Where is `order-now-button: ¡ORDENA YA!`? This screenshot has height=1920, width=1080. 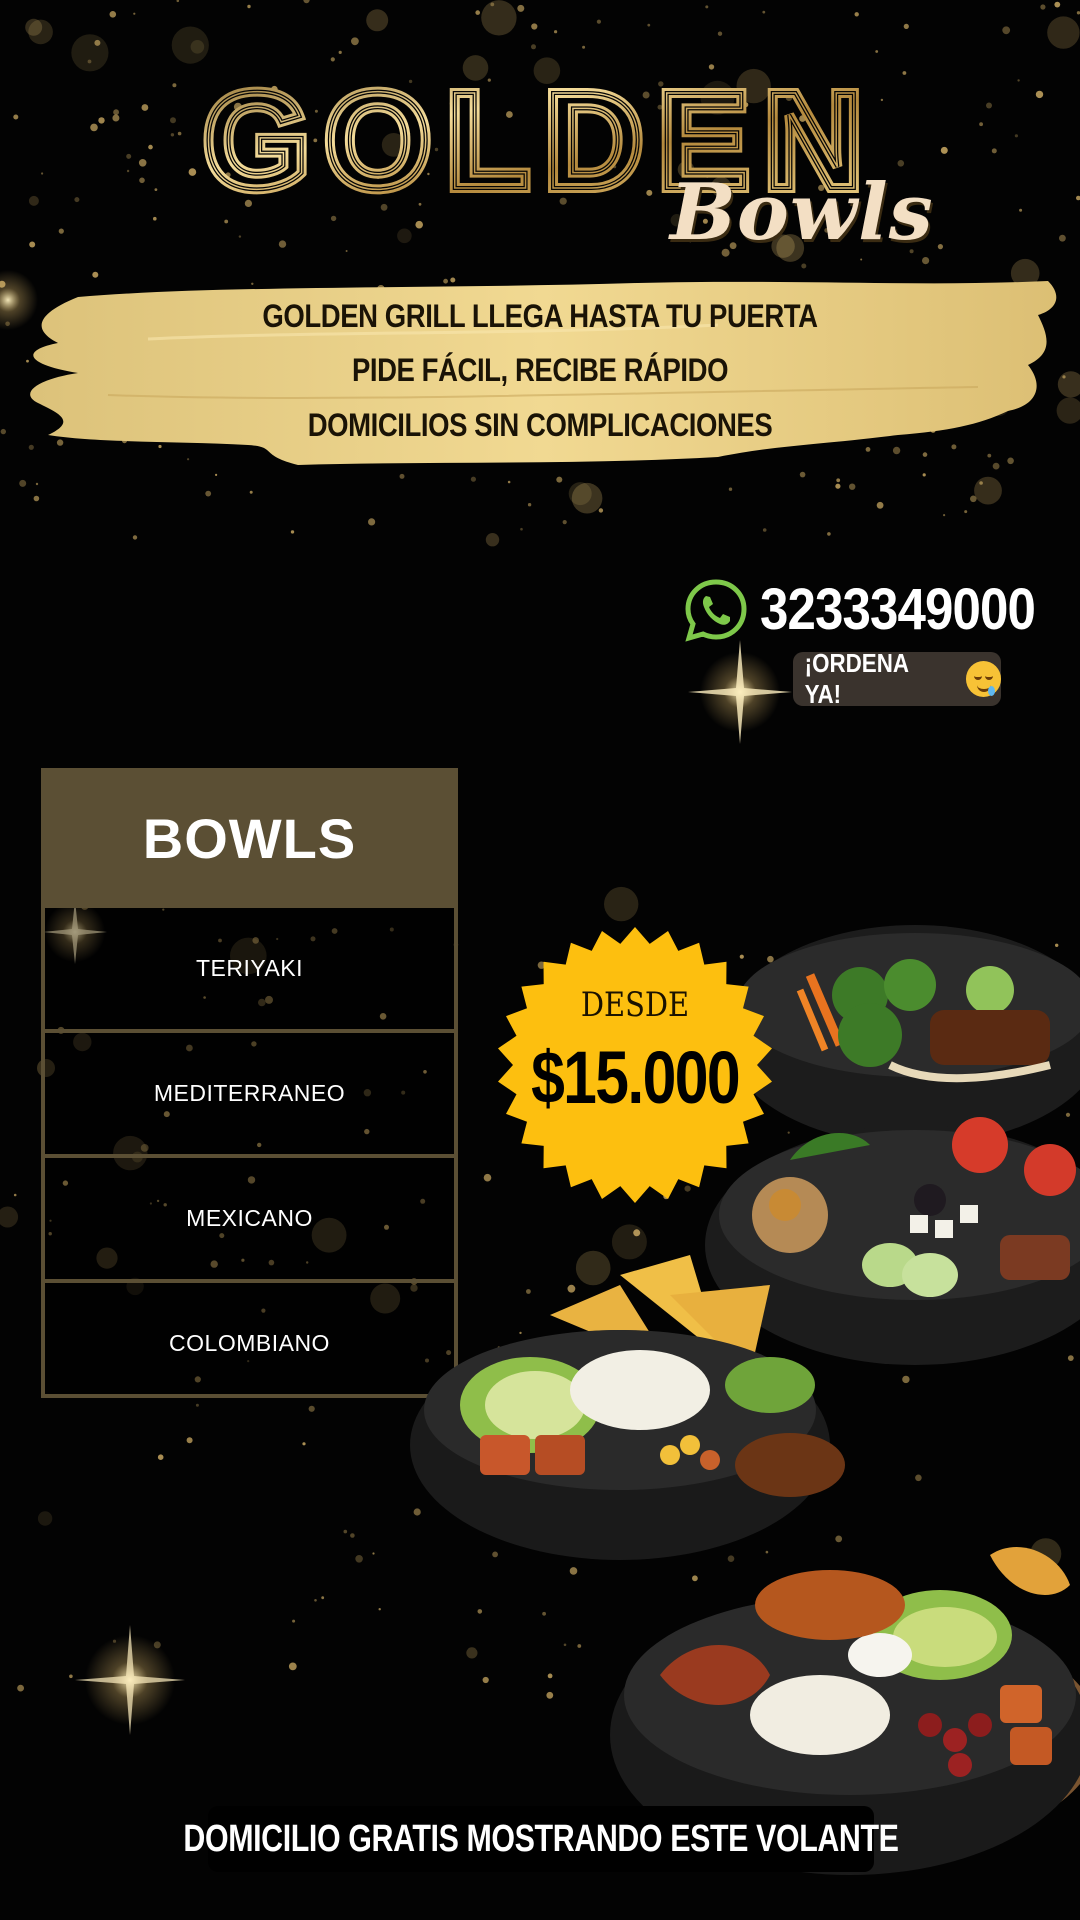 order-now-button: ¡ORDENA YA! is located at coordinates (897, 678).